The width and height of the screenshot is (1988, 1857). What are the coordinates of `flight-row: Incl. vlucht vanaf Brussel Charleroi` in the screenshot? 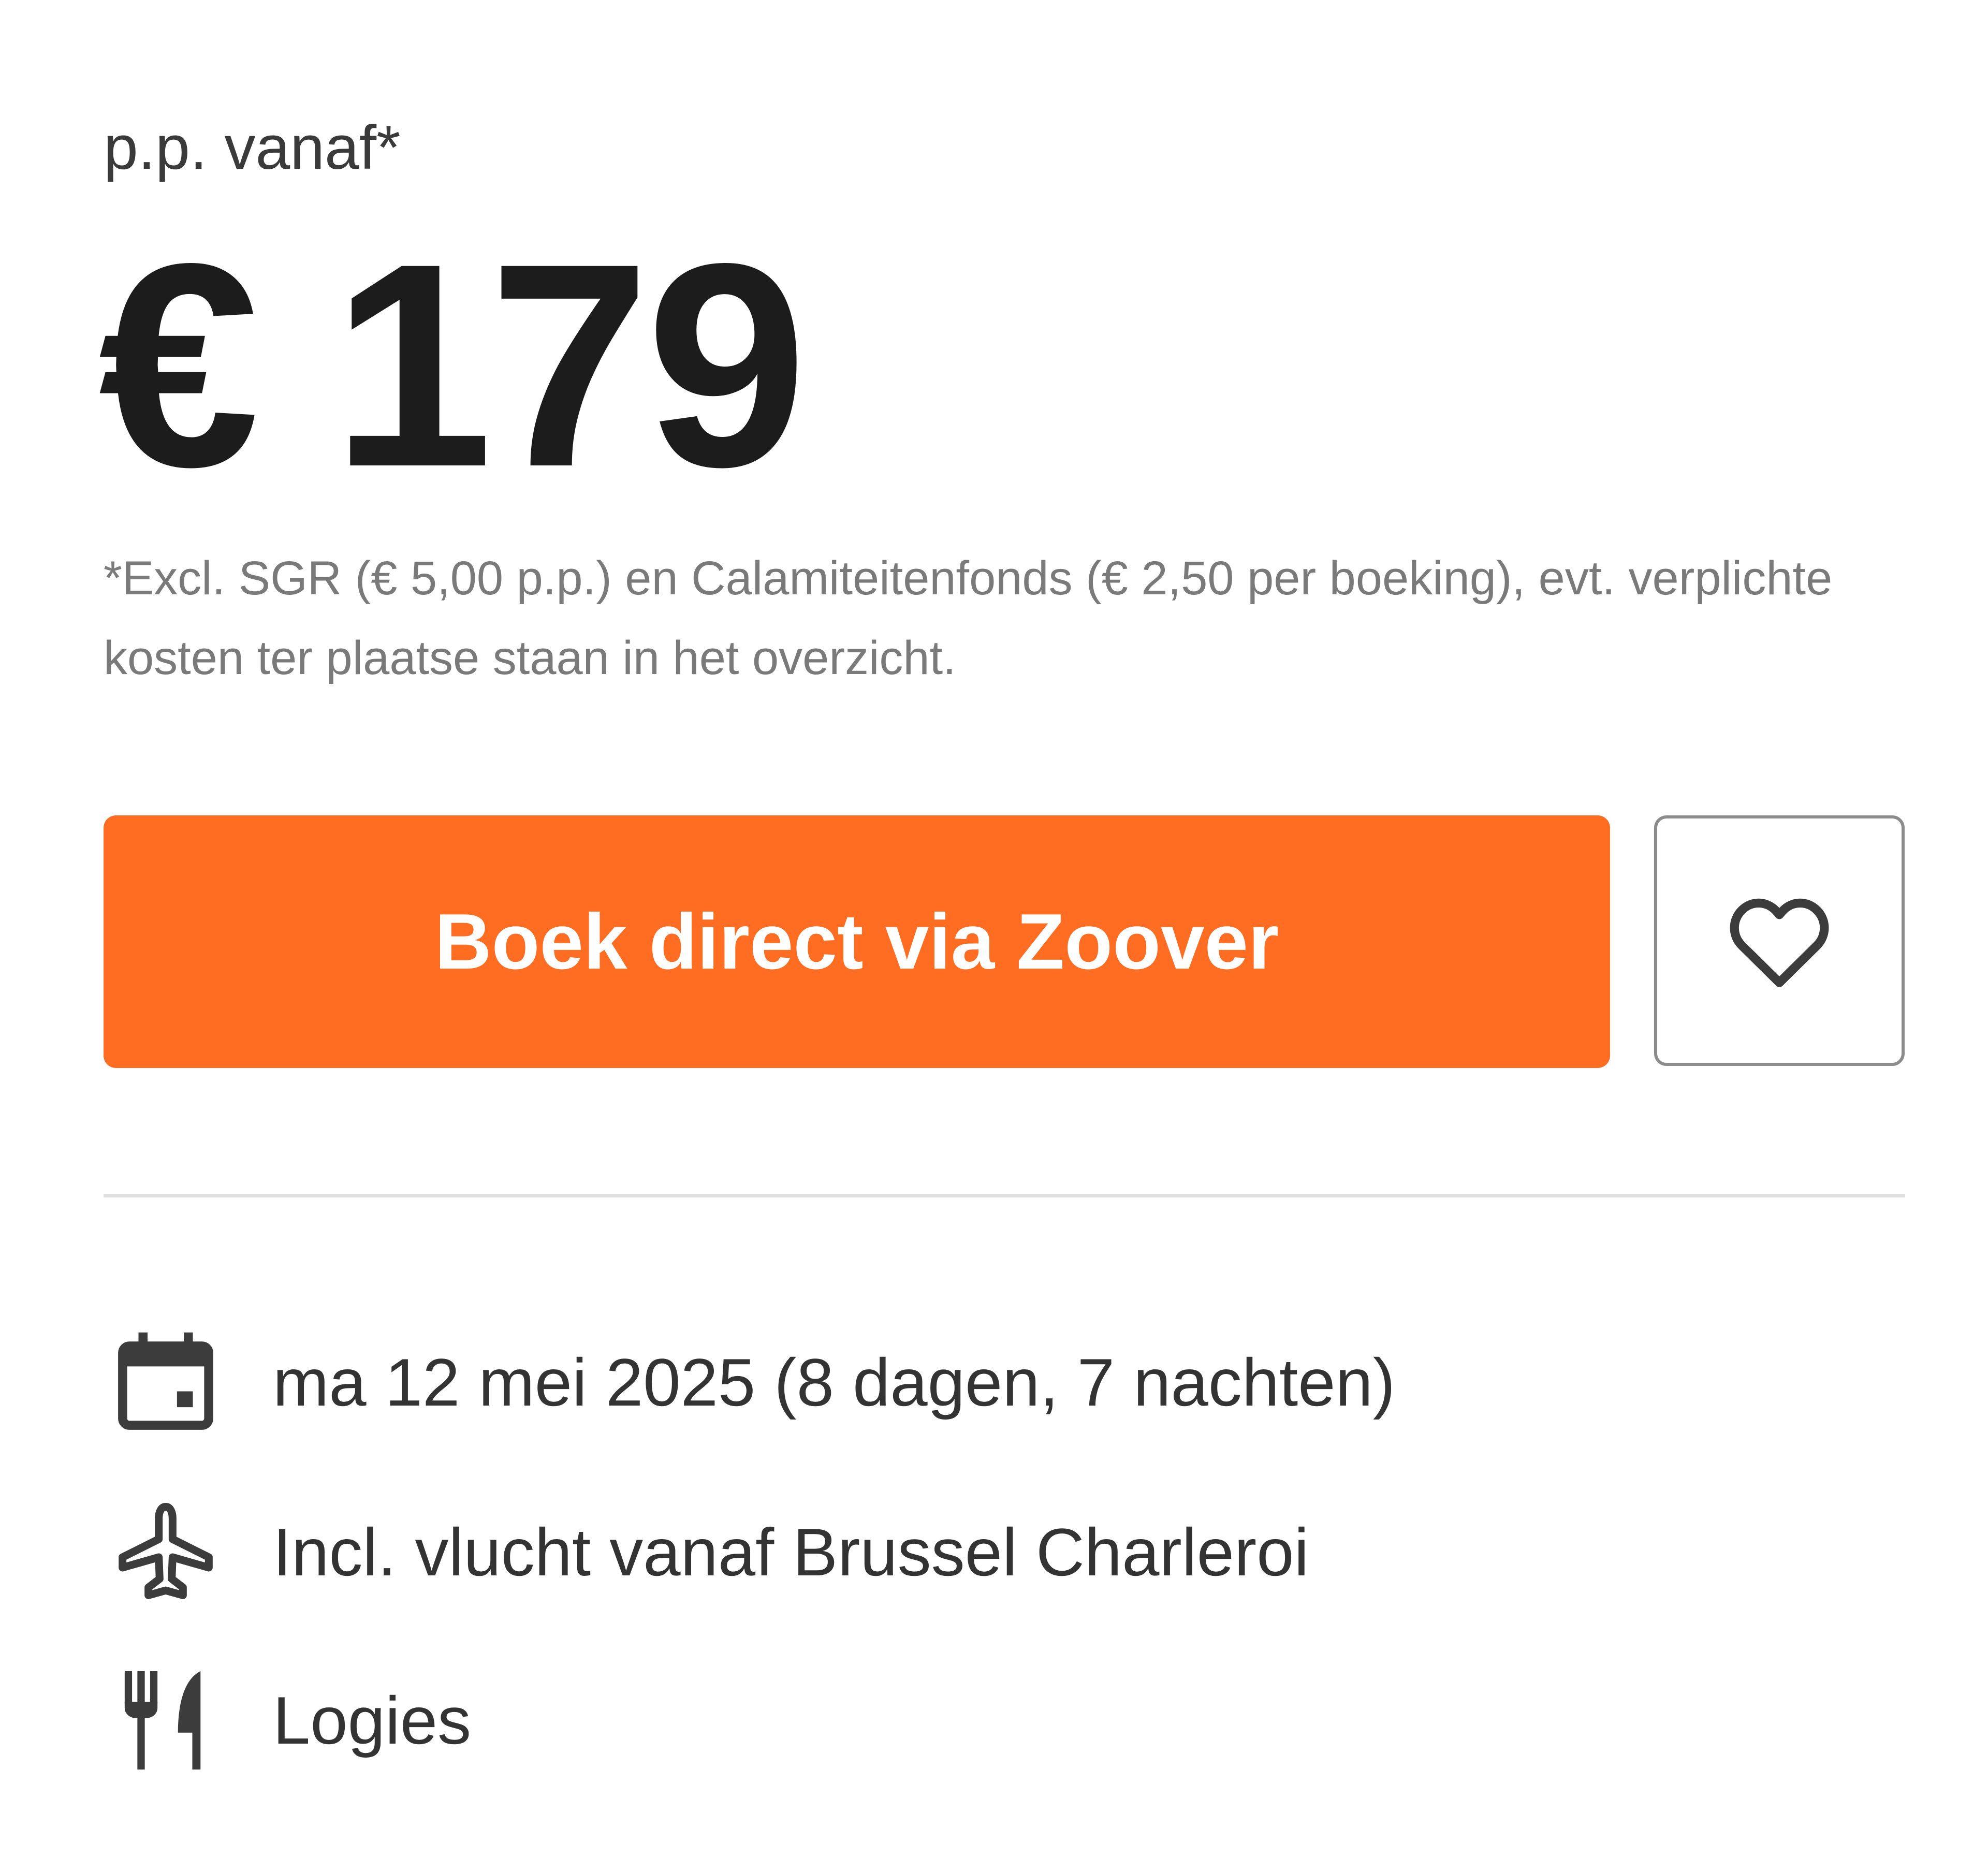 It's located at (984, 1552).